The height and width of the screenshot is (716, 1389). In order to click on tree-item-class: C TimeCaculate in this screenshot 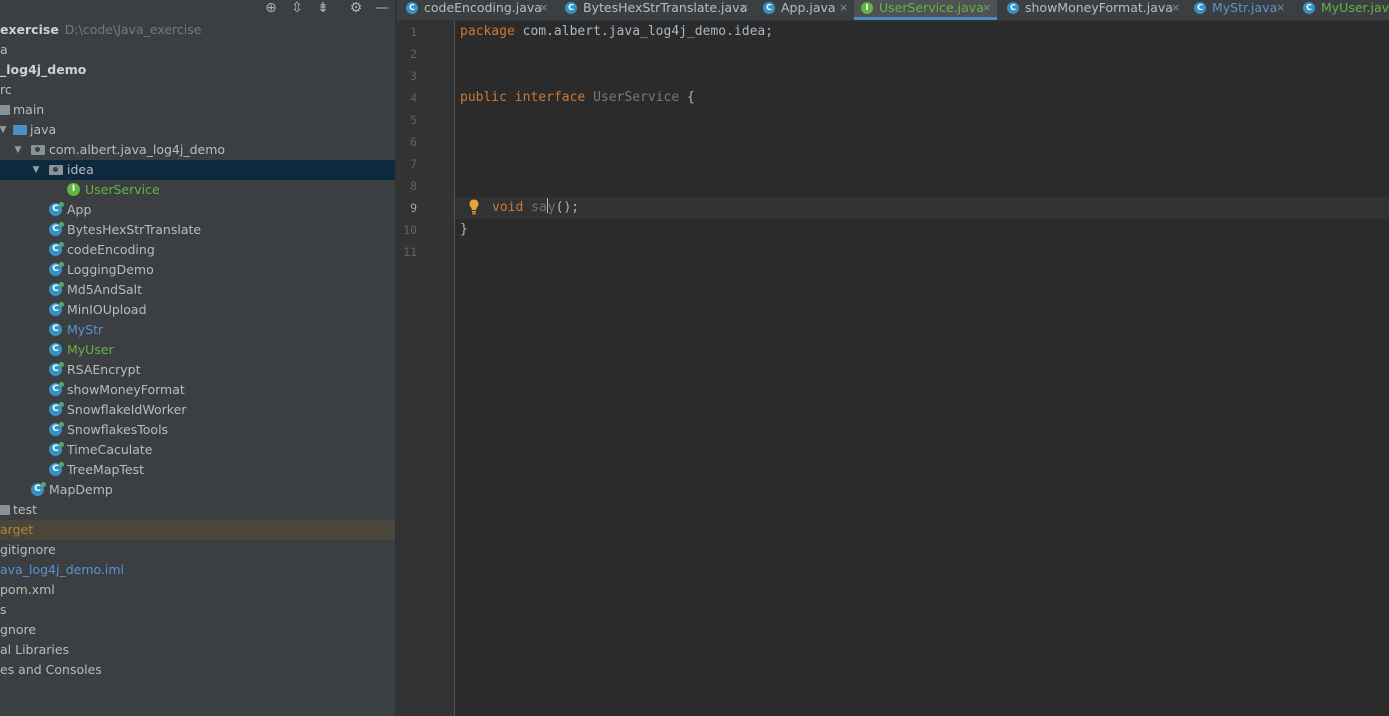, I will do `click(197, 450)`.